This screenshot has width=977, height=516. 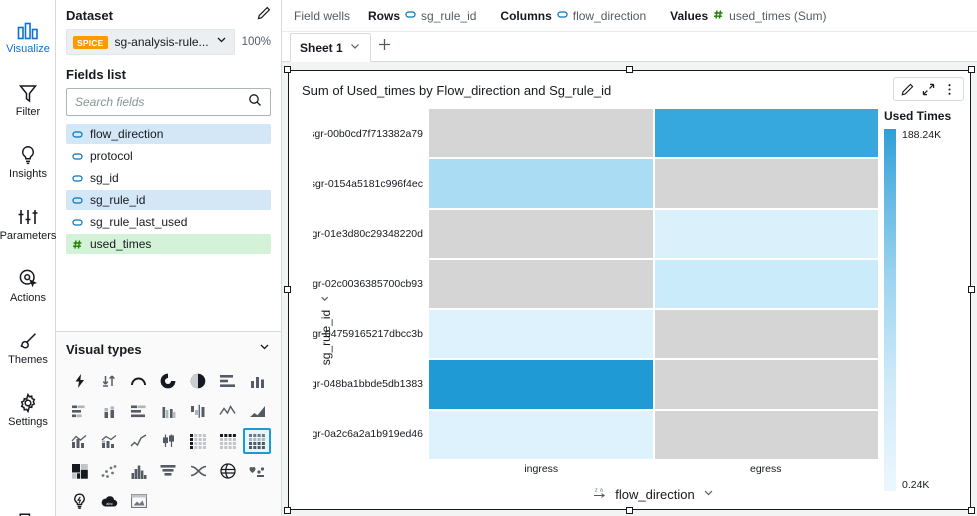 I want to click on stacked-vertical-bar-icon, so click(x=110, y=411).